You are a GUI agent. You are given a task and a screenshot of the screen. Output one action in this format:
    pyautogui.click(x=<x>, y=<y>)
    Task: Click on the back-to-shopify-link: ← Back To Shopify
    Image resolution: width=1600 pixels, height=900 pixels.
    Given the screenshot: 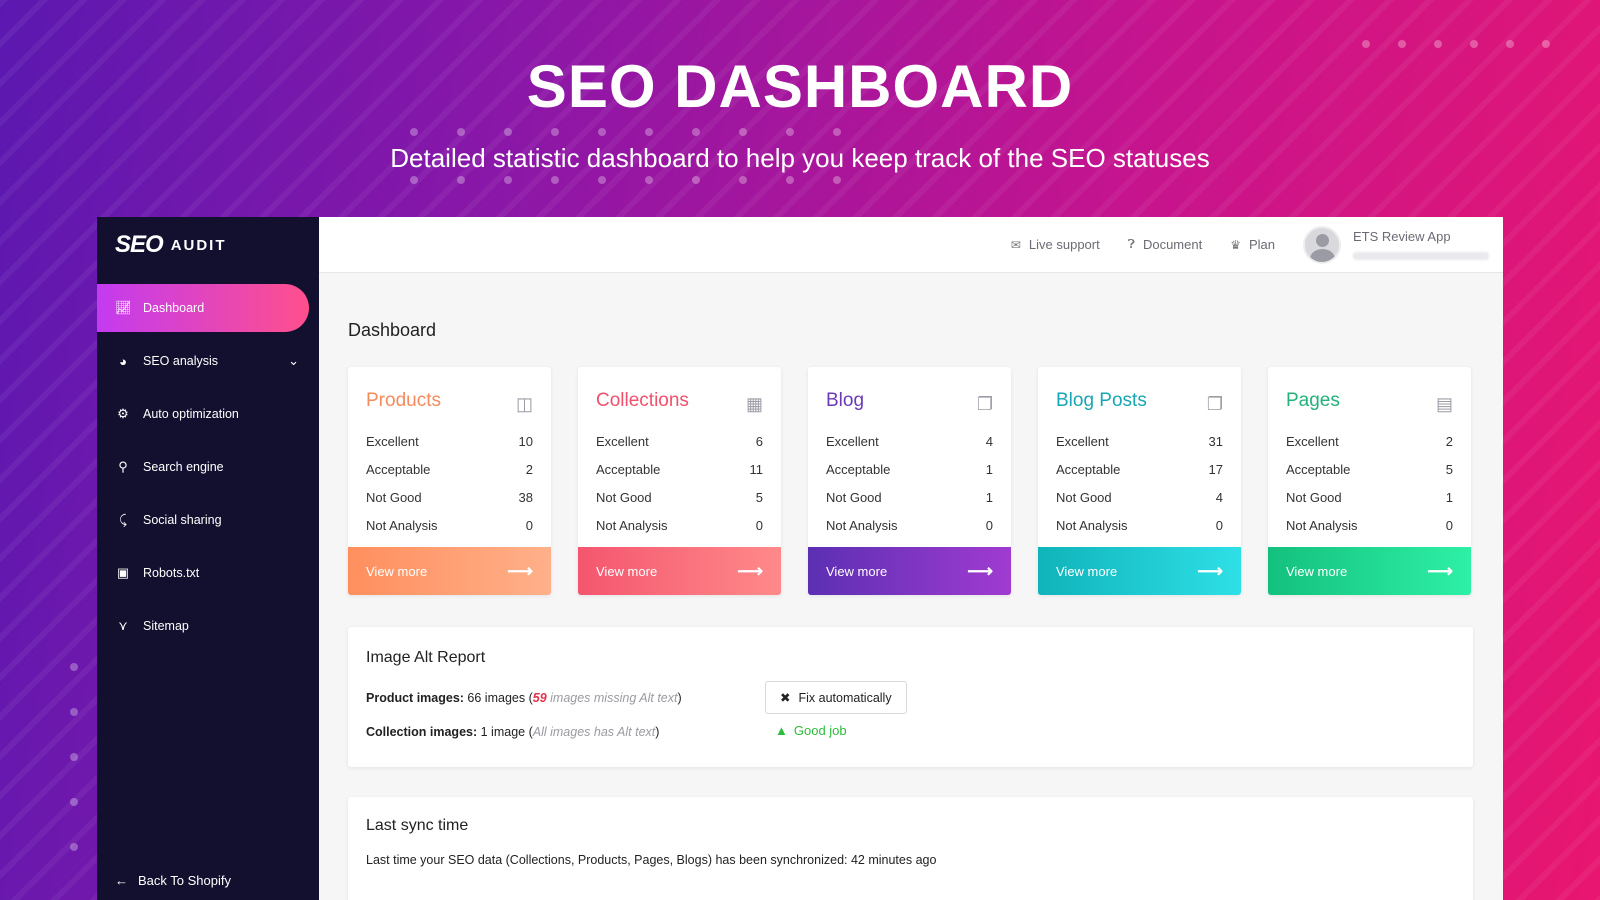 What is the action you would take?
    pyautogui.click(x=173, y=880)
    